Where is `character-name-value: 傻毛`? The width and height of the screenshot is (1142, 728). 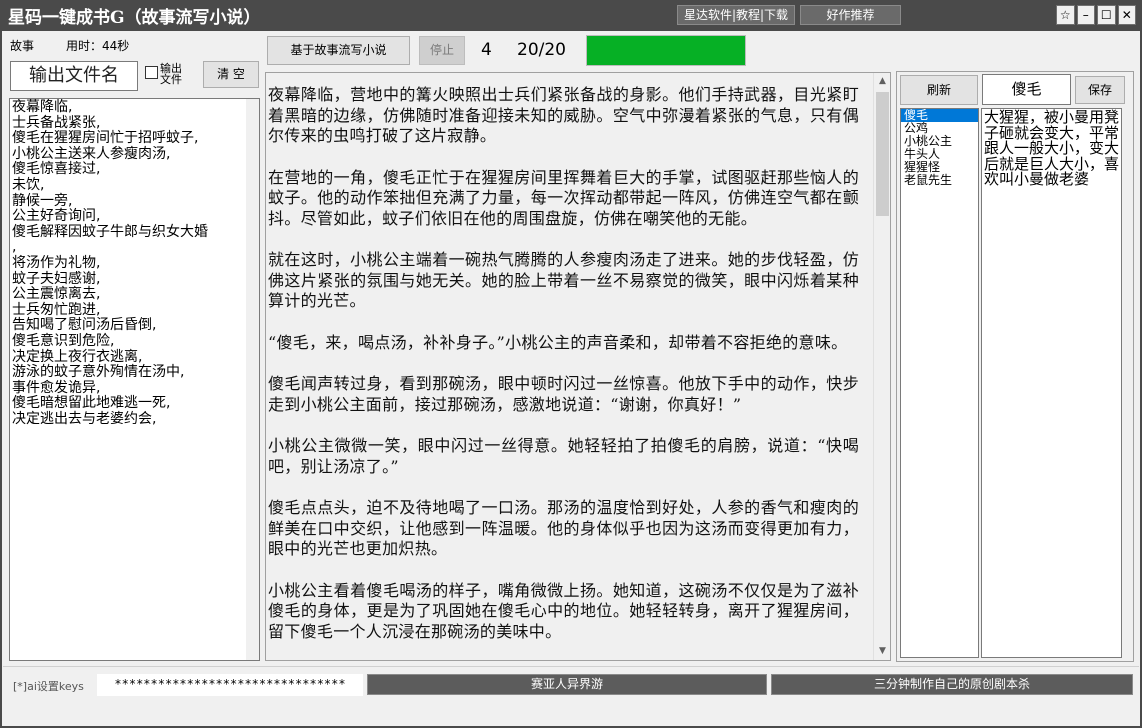
character-name-value: 傻毛 is located at coordinates (1026, 89).